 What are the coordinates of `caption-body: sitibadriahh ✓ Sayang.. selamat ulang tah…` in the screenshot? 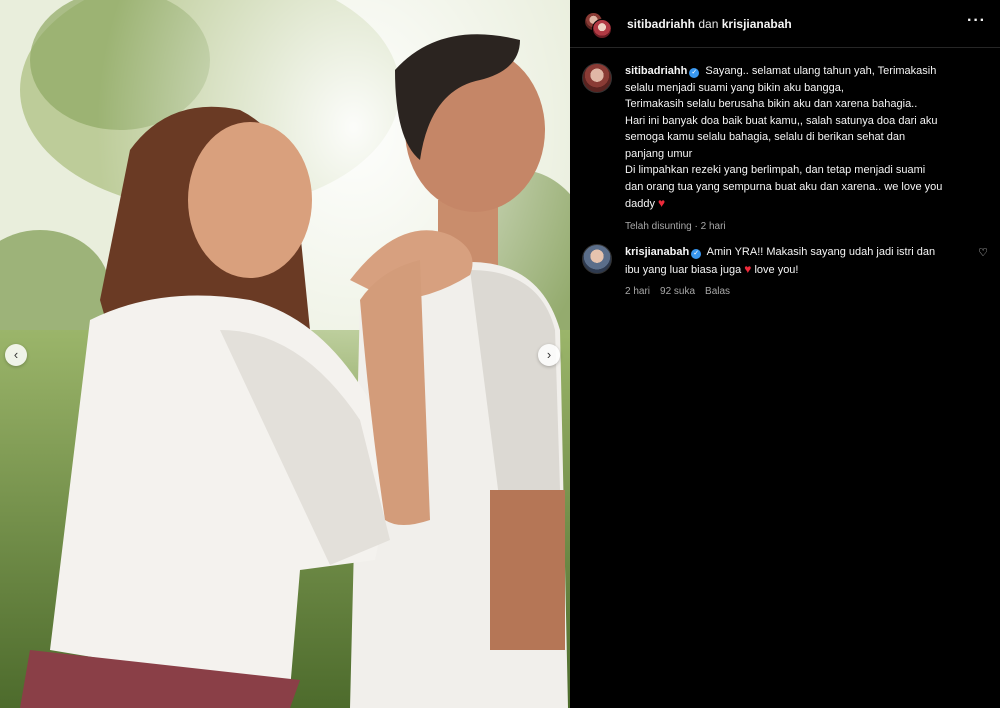 It's located at (783, 149).